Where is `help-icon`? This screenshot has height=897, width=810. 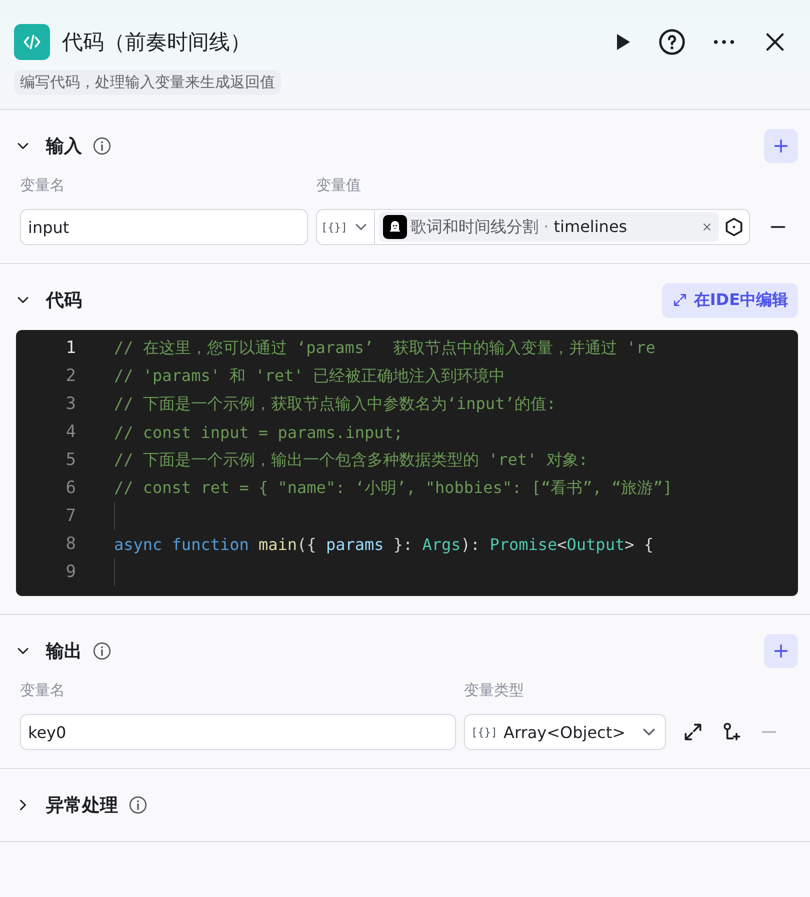
help-icon is located at coordinates (672, 42).